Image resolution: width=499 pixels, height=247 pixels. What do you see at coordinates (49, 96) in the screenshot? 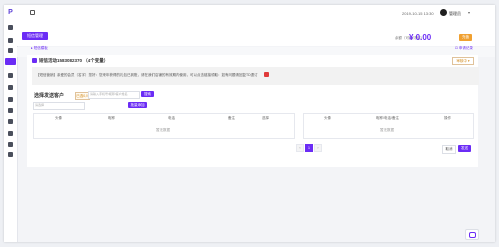
I see `section-title: 选择发送客户` at bounding box center [49, 96].